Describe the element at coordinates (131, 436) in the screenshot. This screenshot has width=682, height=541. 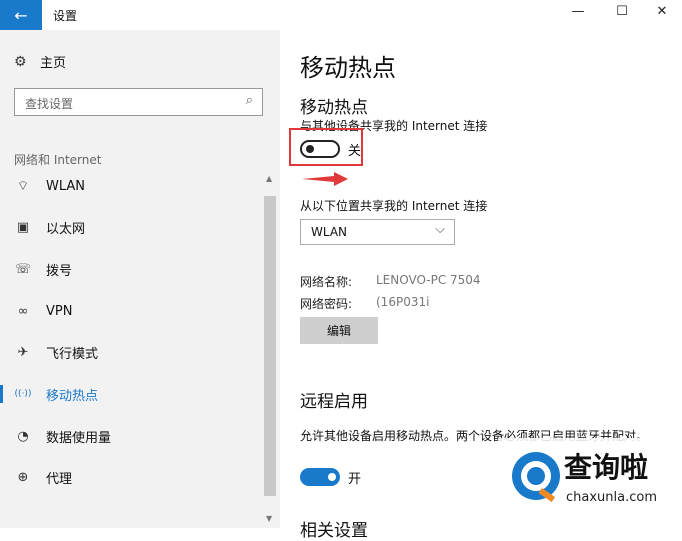
I see `sidebar-item-data-usage: ◔ 数据使用量` at that location.